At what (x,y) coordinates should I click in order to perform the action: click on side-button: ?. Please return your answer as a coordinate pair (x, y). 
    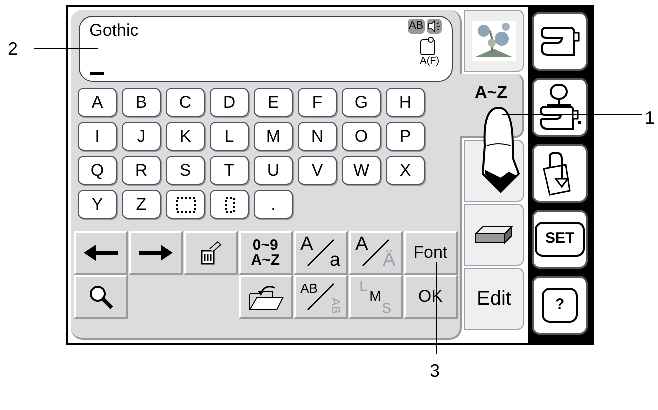
    Looking at the image, I should click on (560, 305).